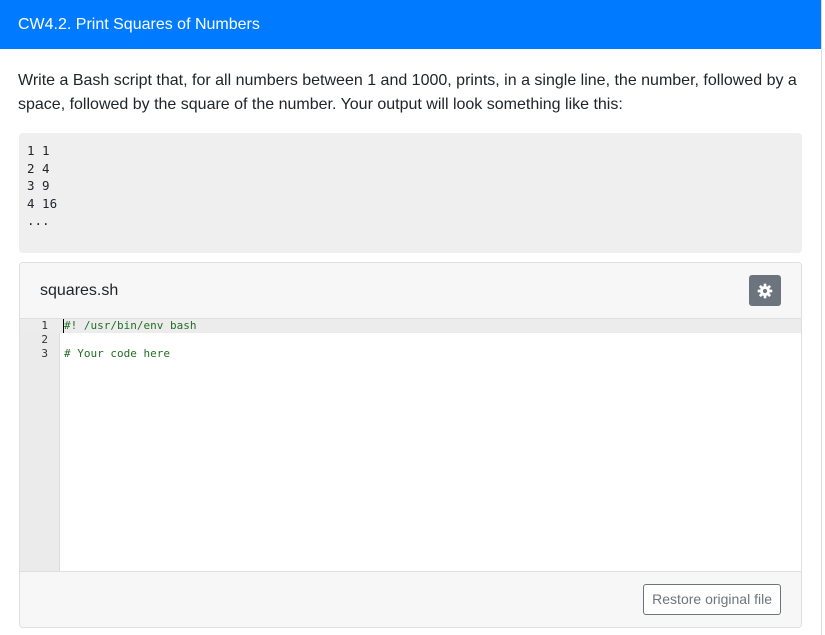 The width and height of the screenshot is (825, 635). I want to click on gear-icon, so click(765, 290).